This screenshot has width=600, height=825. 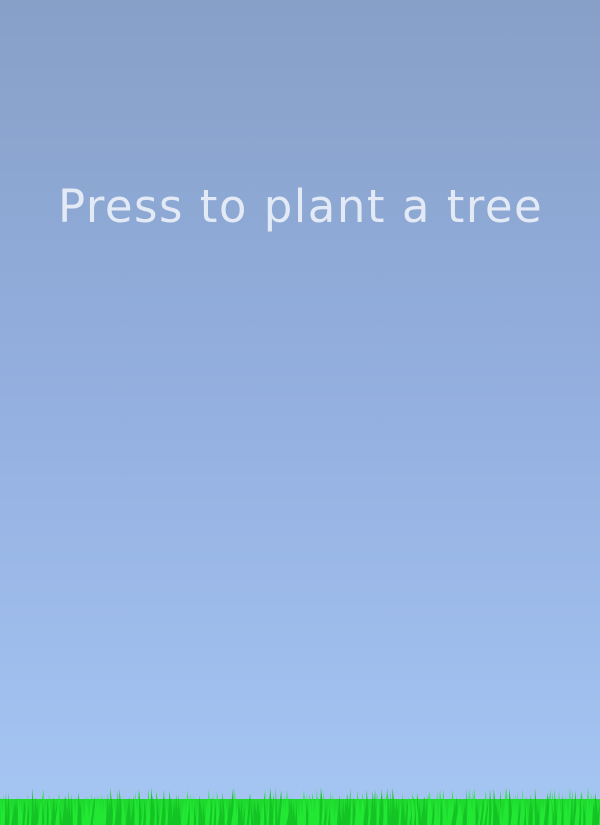 I want to click on plant-tree-prompt: Press to plant a tree, so click(x=301, y=206).